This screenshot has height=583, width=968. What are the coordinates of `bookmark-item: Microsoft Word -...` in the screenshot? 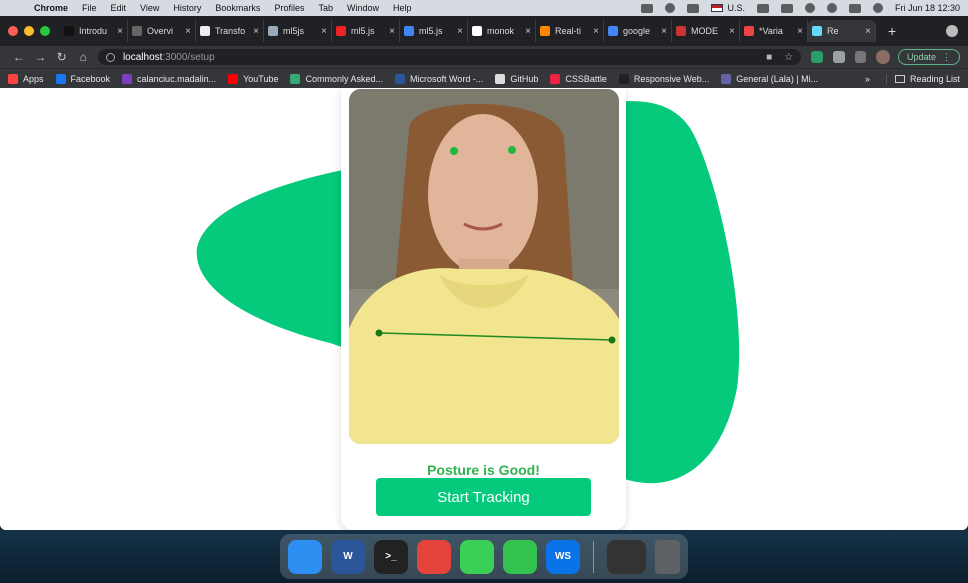 It's located at (439, 78).